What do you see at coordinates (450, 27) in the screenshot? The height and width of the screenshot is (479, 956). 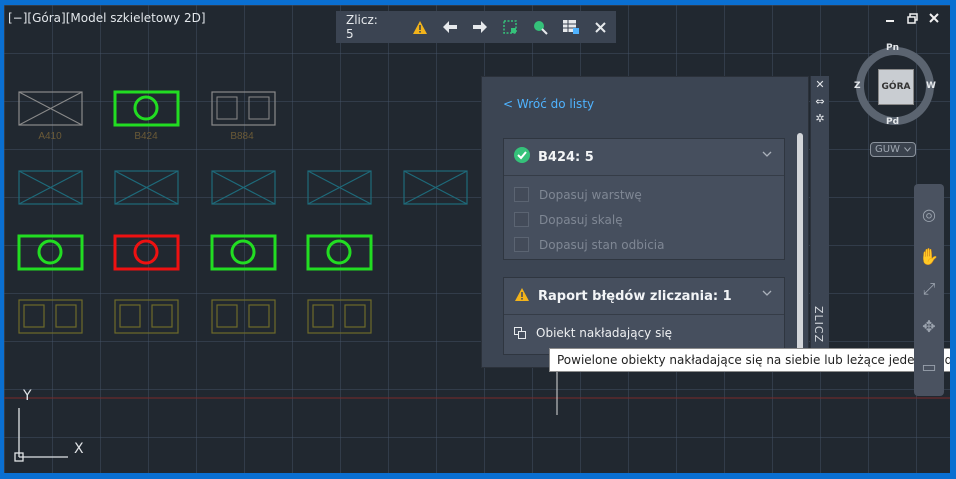 I see `previous-arrow-icon` at bounding box center [450, 27].